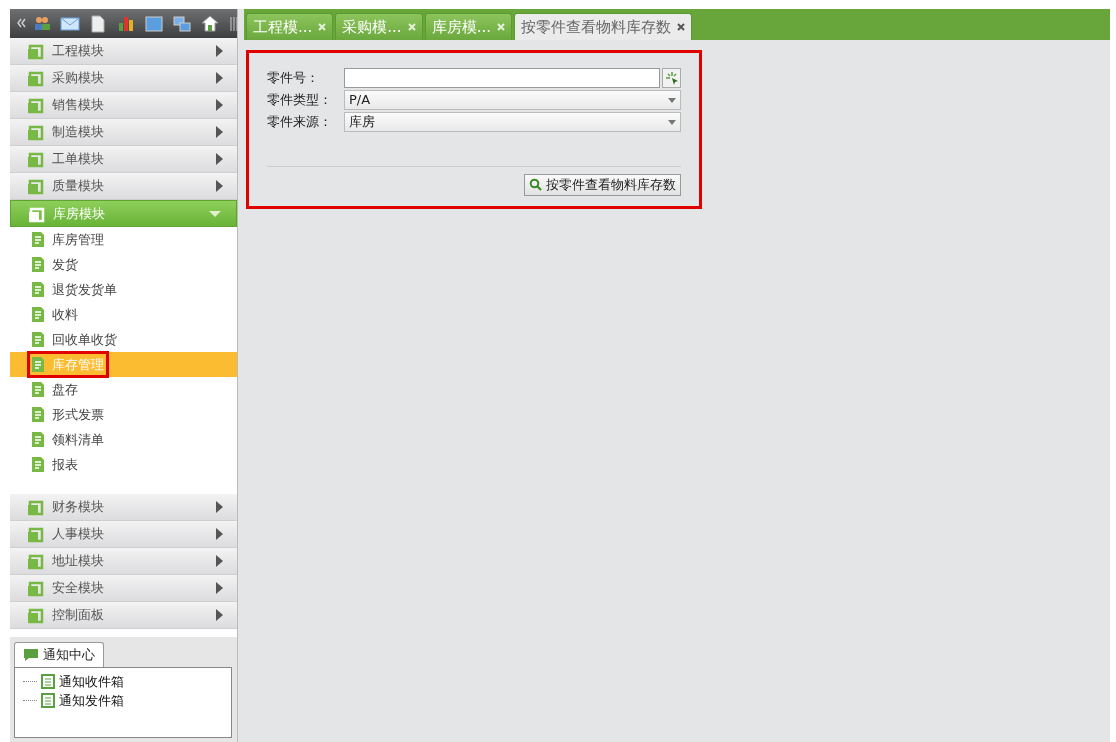  What do you see at coordinates (123, 561) in the screenshot?
I see `module-header: 地址模块` at bounding box center [123, 561].